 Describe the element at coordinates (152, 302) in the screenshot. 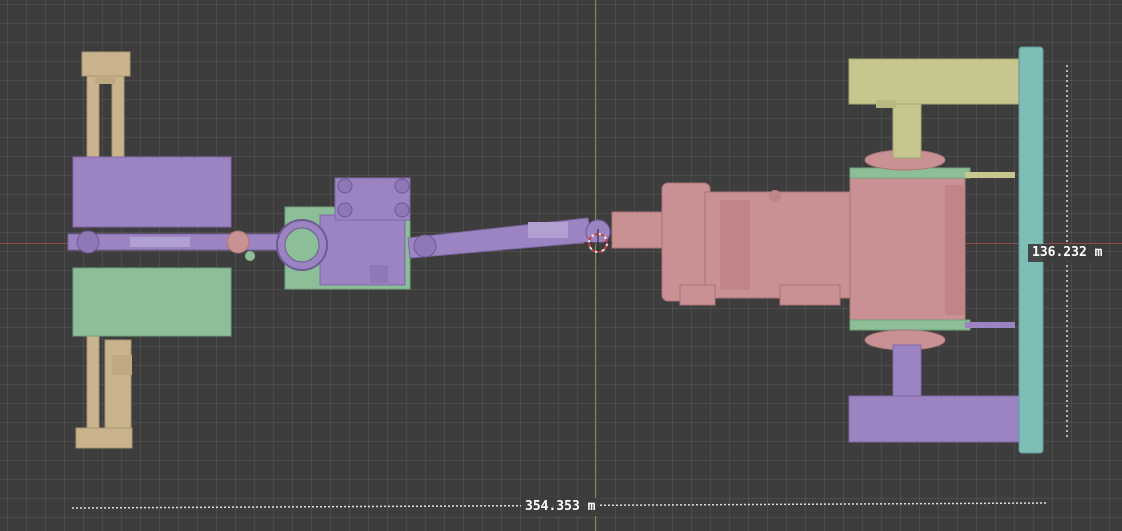

I see `front-wheel-bottom` at that location.